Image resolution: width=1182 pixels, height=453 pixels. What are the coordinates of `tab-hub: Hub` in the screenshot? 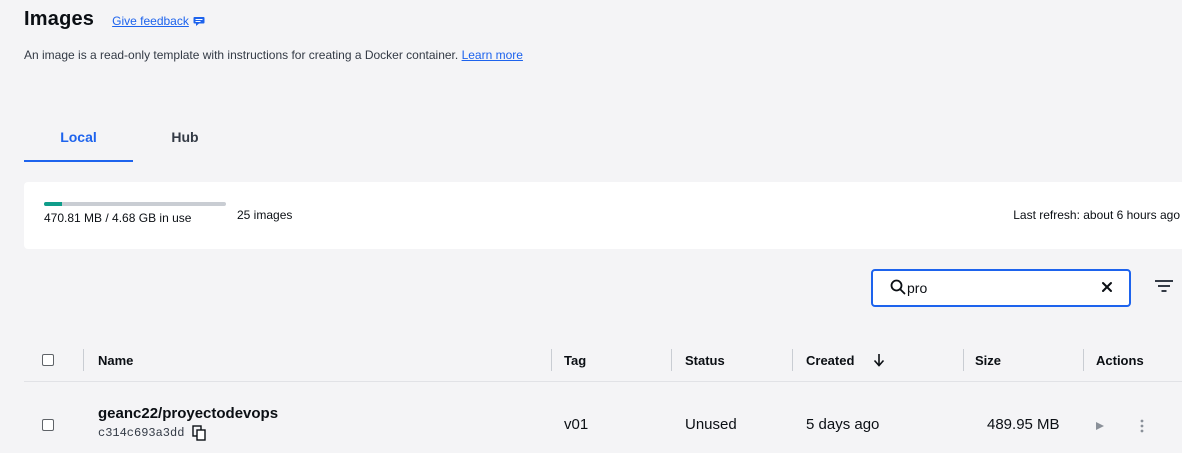 It's located at (185, 140).